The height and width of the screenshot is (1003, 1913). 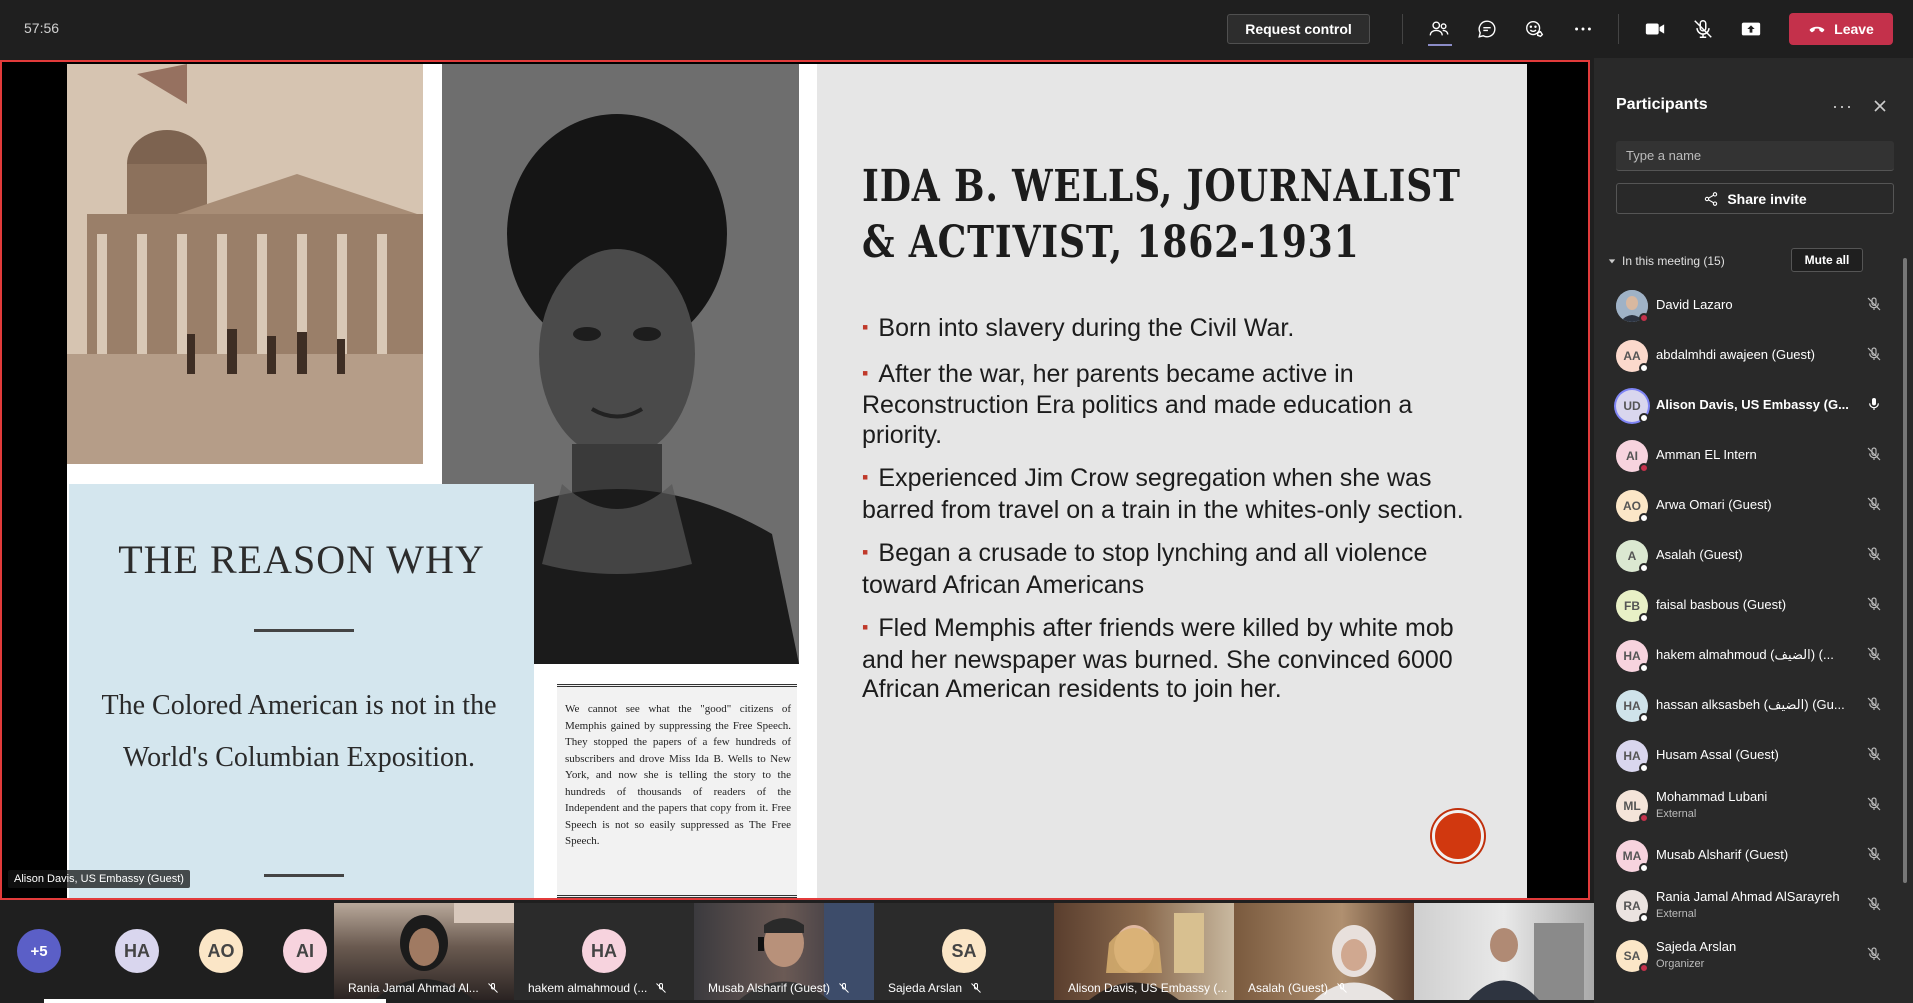 I want to click on pamphlet-title: THE REASON WHY, so click(x=301, y=559).